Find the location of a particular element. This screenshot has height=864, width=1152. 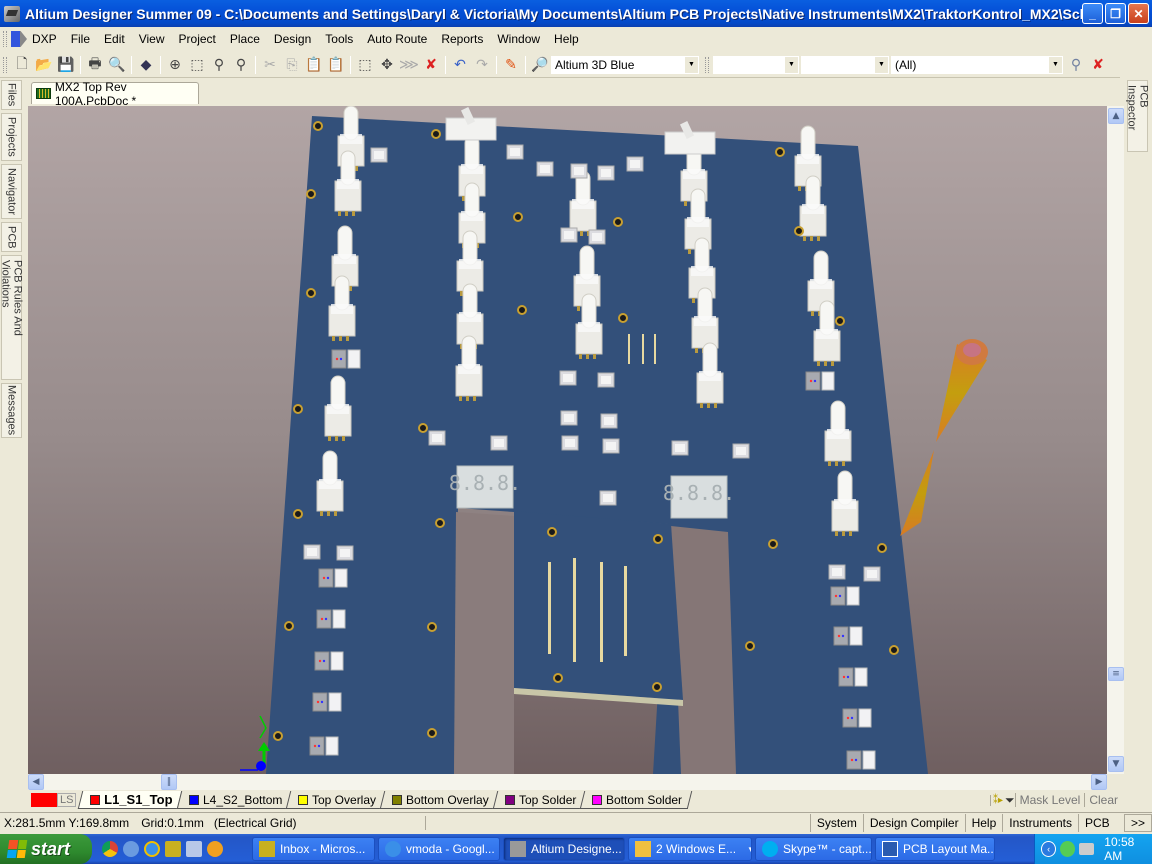

status-panel-help: Help is located at coordinates (983, 822).